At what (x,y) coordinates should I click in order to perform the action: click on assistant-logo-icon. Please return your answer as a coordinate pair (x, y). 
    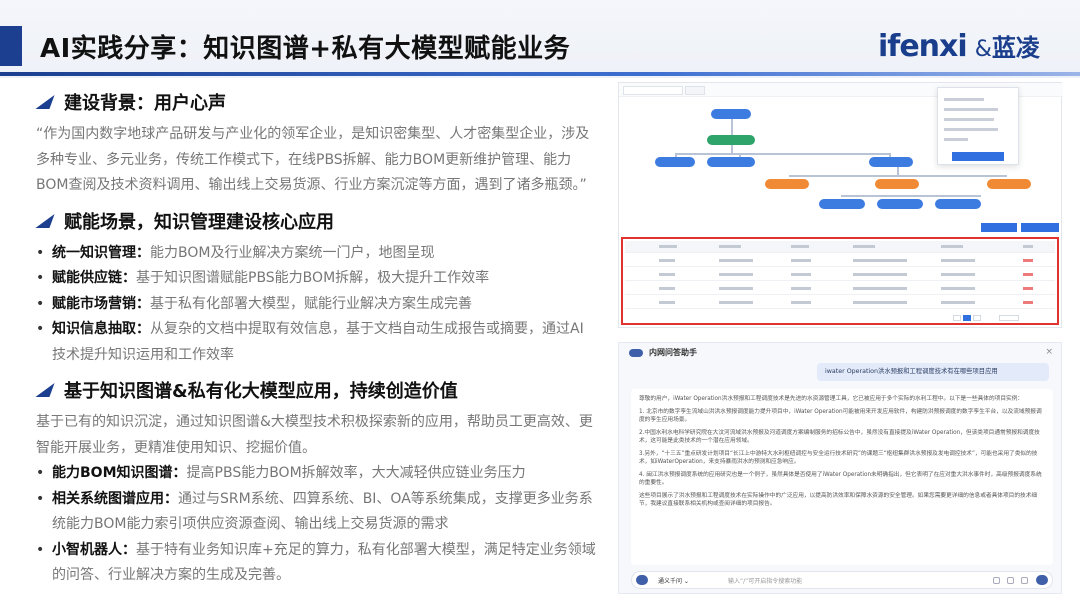
    Looking at the image, I should click on (636, 353).